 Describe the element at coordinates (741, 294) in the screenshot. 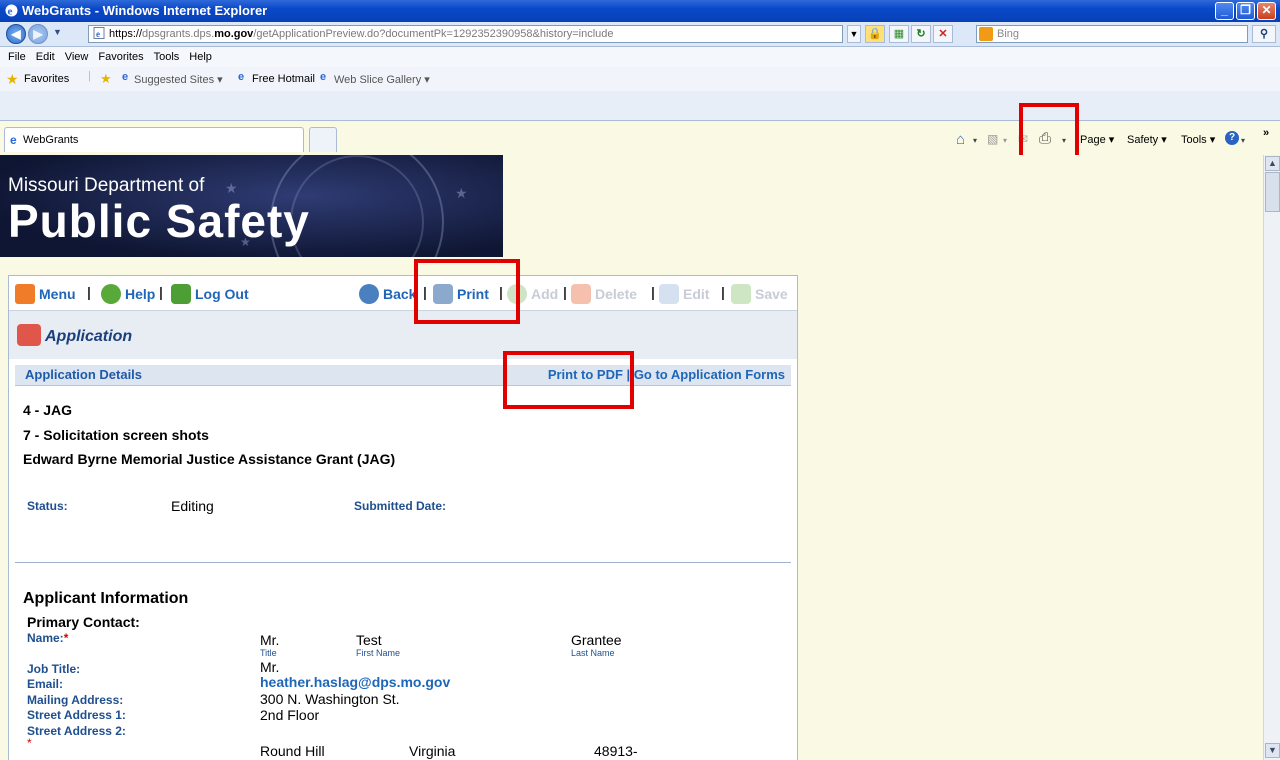

I see `save-disk-icon` at that location.